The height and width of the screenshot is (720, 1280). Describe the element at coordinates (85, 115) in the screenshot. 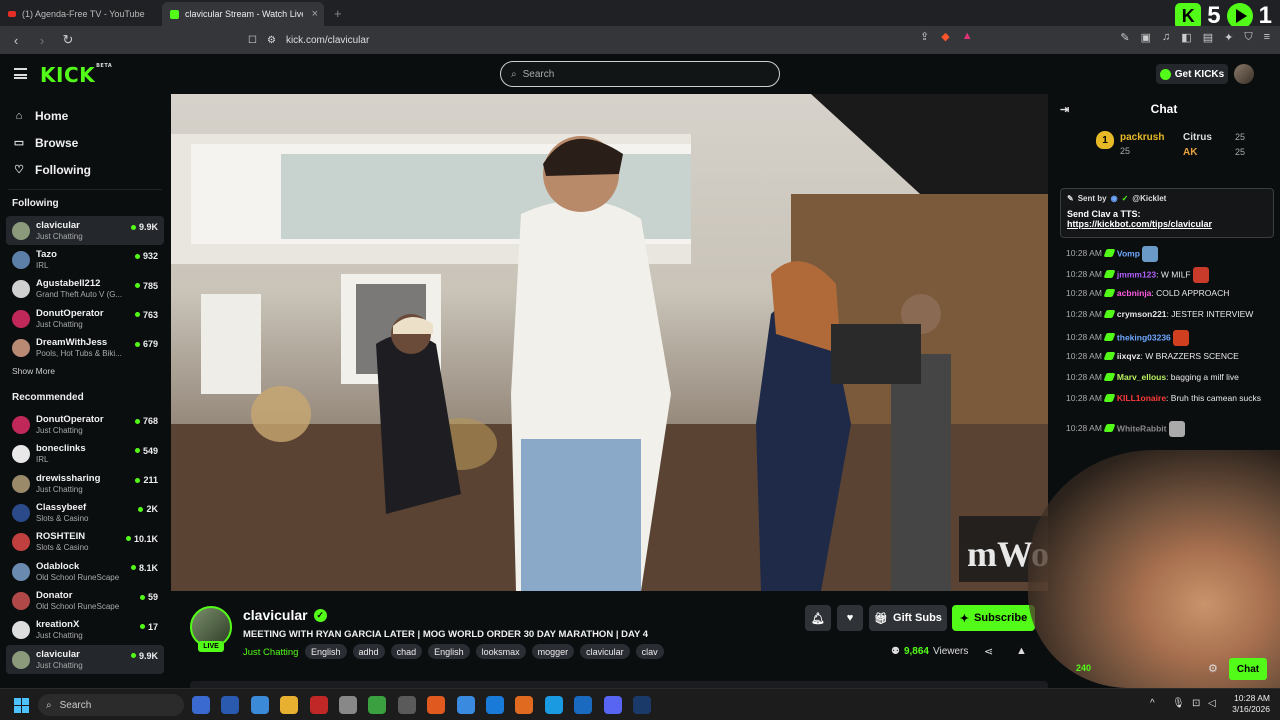

I see `sidebar-item-home: ⌂ Home` at that location.